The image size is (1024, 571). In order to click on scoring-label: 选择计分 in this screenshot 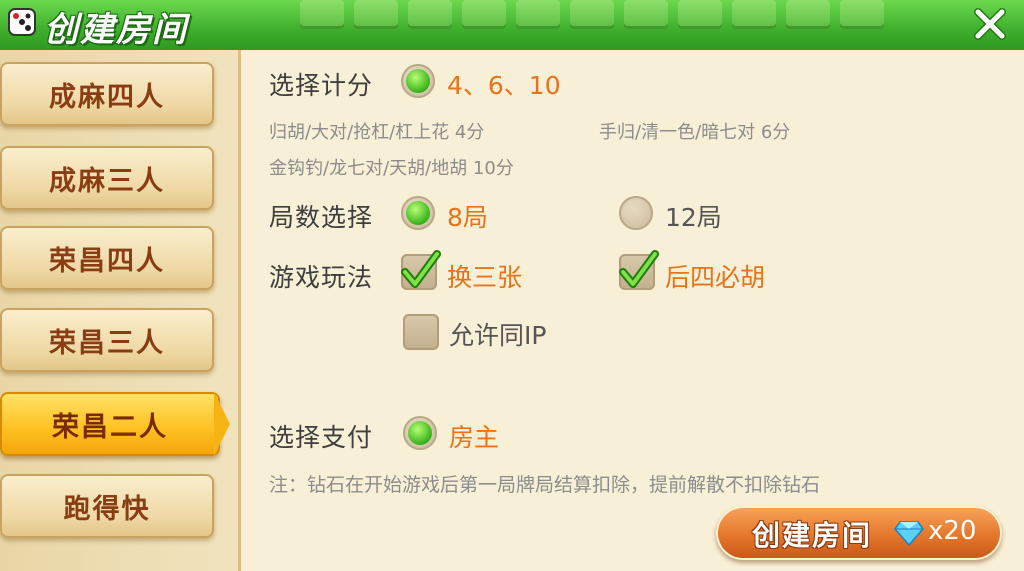, I will do `click(321, 85)`.